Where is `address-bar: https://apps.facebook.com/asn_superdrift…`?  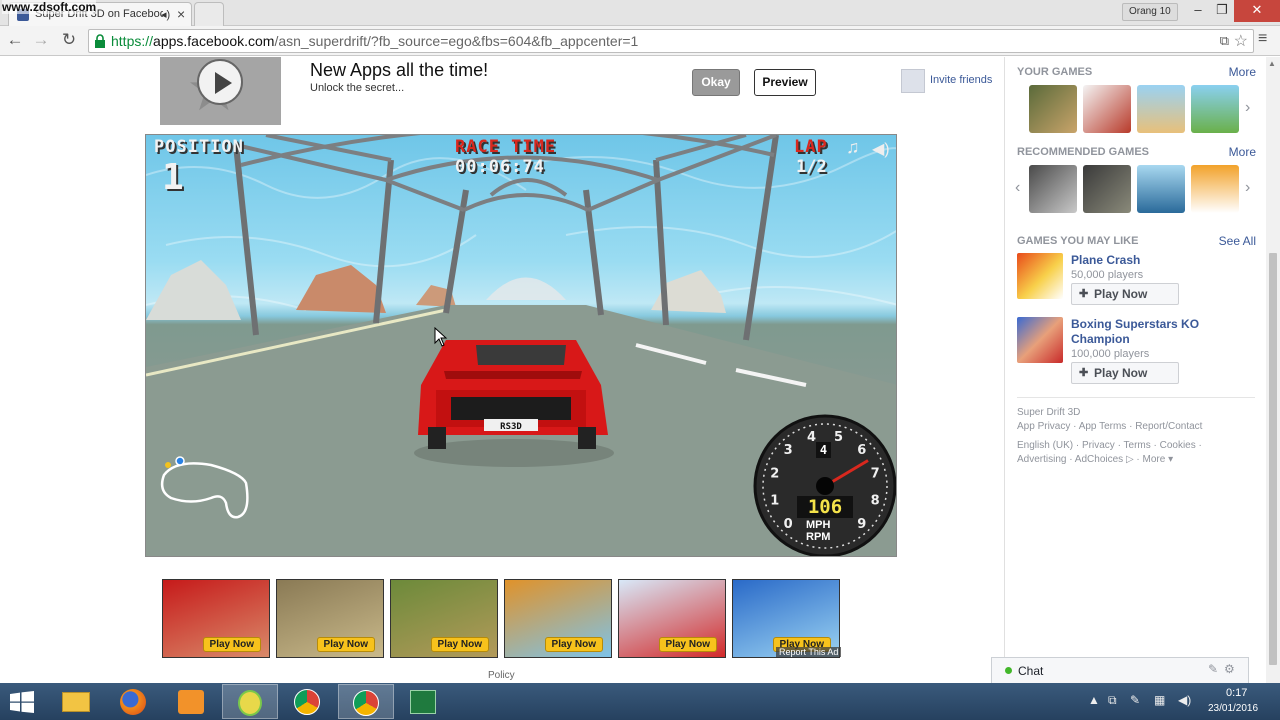 address-bar: https://apps.facebook.com/asn_superdrift… is located at coordinates (671, 41).